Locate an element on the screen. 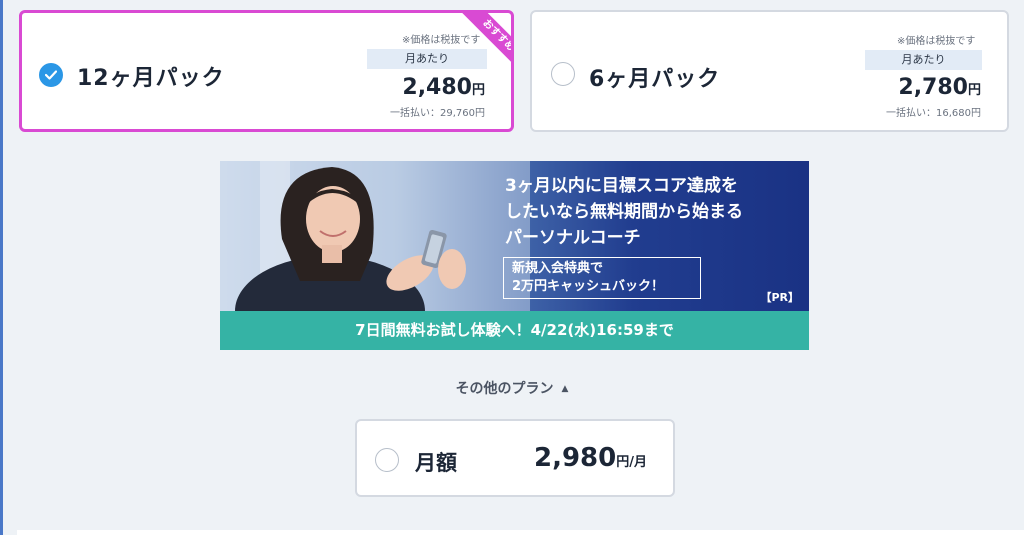 This screenshot has height=535, width=1024. plan-radio-checked is located at coordinates (51, 75).